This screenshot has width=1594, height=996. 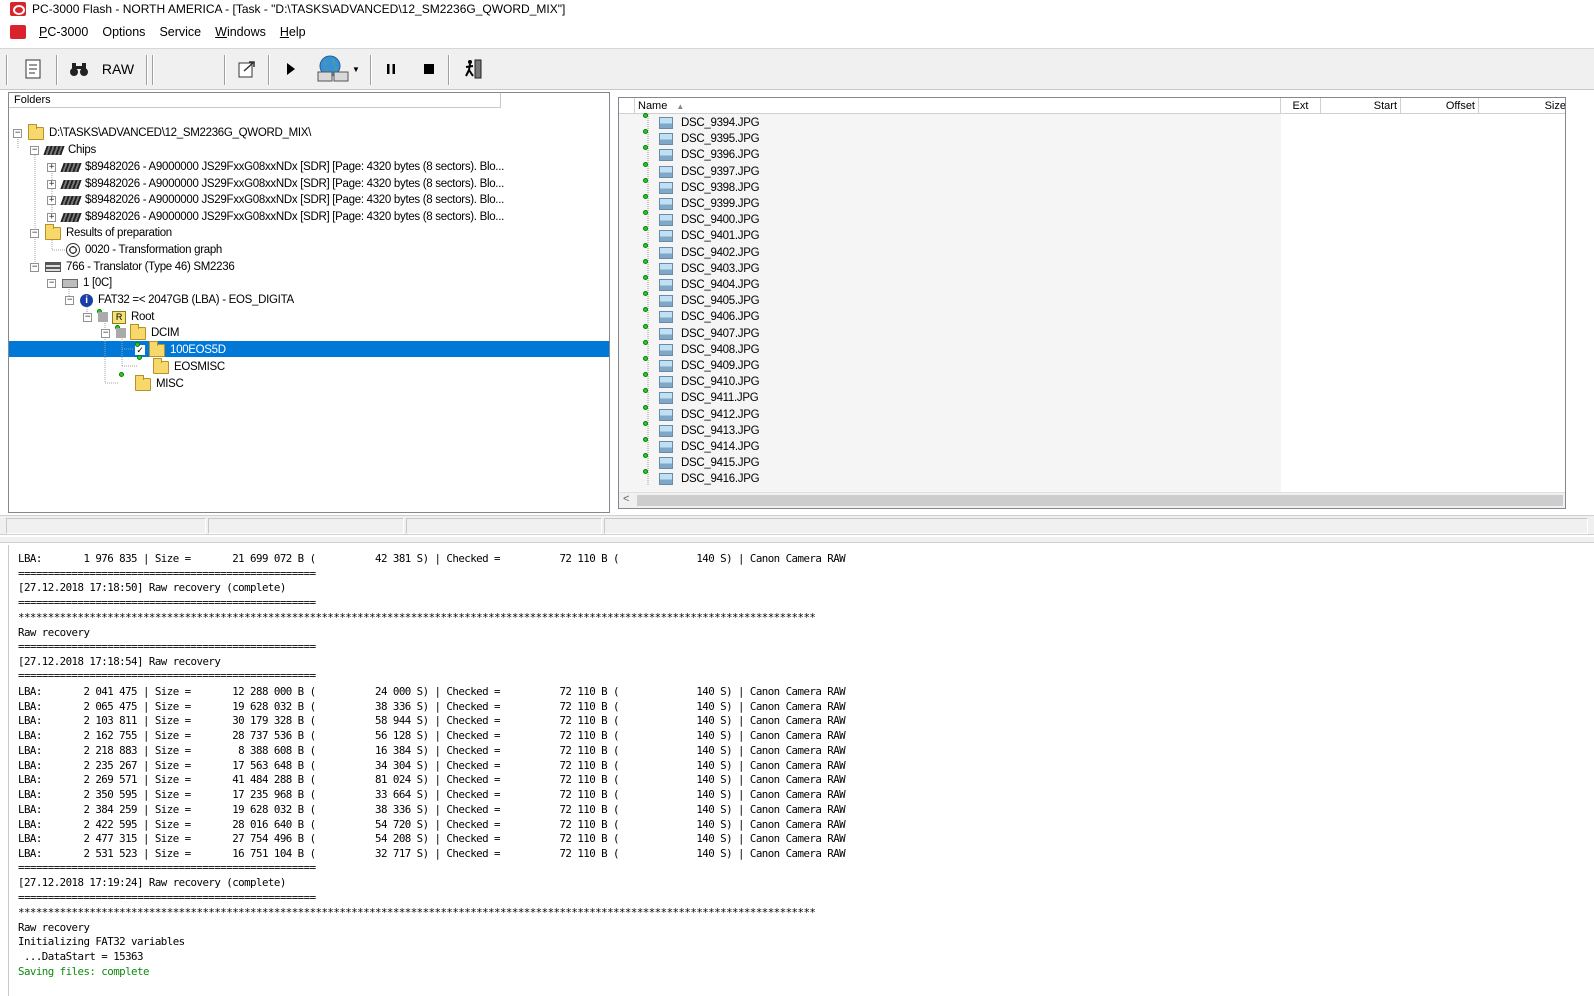 I want to click on tree-item-transformation: 0020 - Transformation graph, so click(x=144, y=250).